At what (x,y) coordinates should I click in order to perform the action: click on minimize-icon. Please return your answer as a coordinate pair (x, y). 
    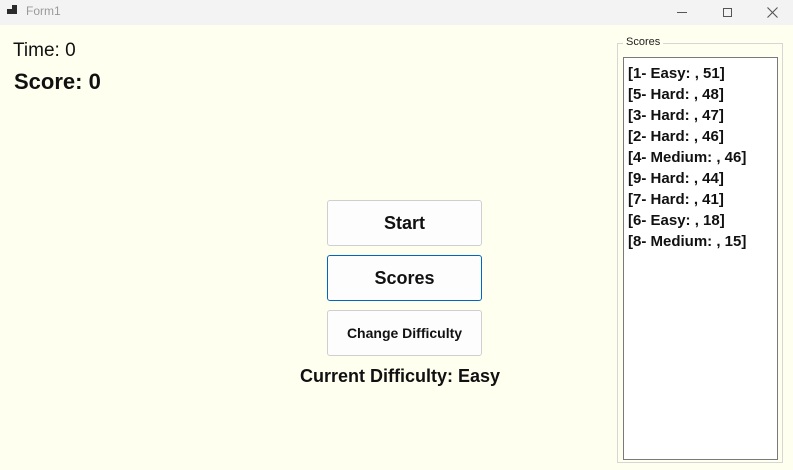
    Looking at the image, I should click on (682, 12).